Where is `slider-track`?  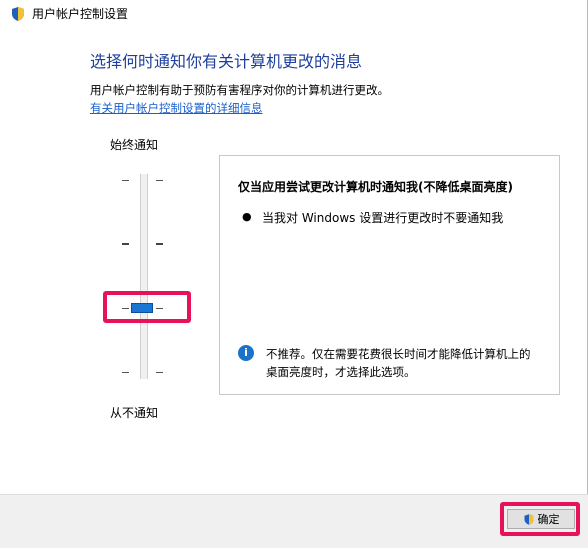
slider-track is located at coordinates (144, 276).